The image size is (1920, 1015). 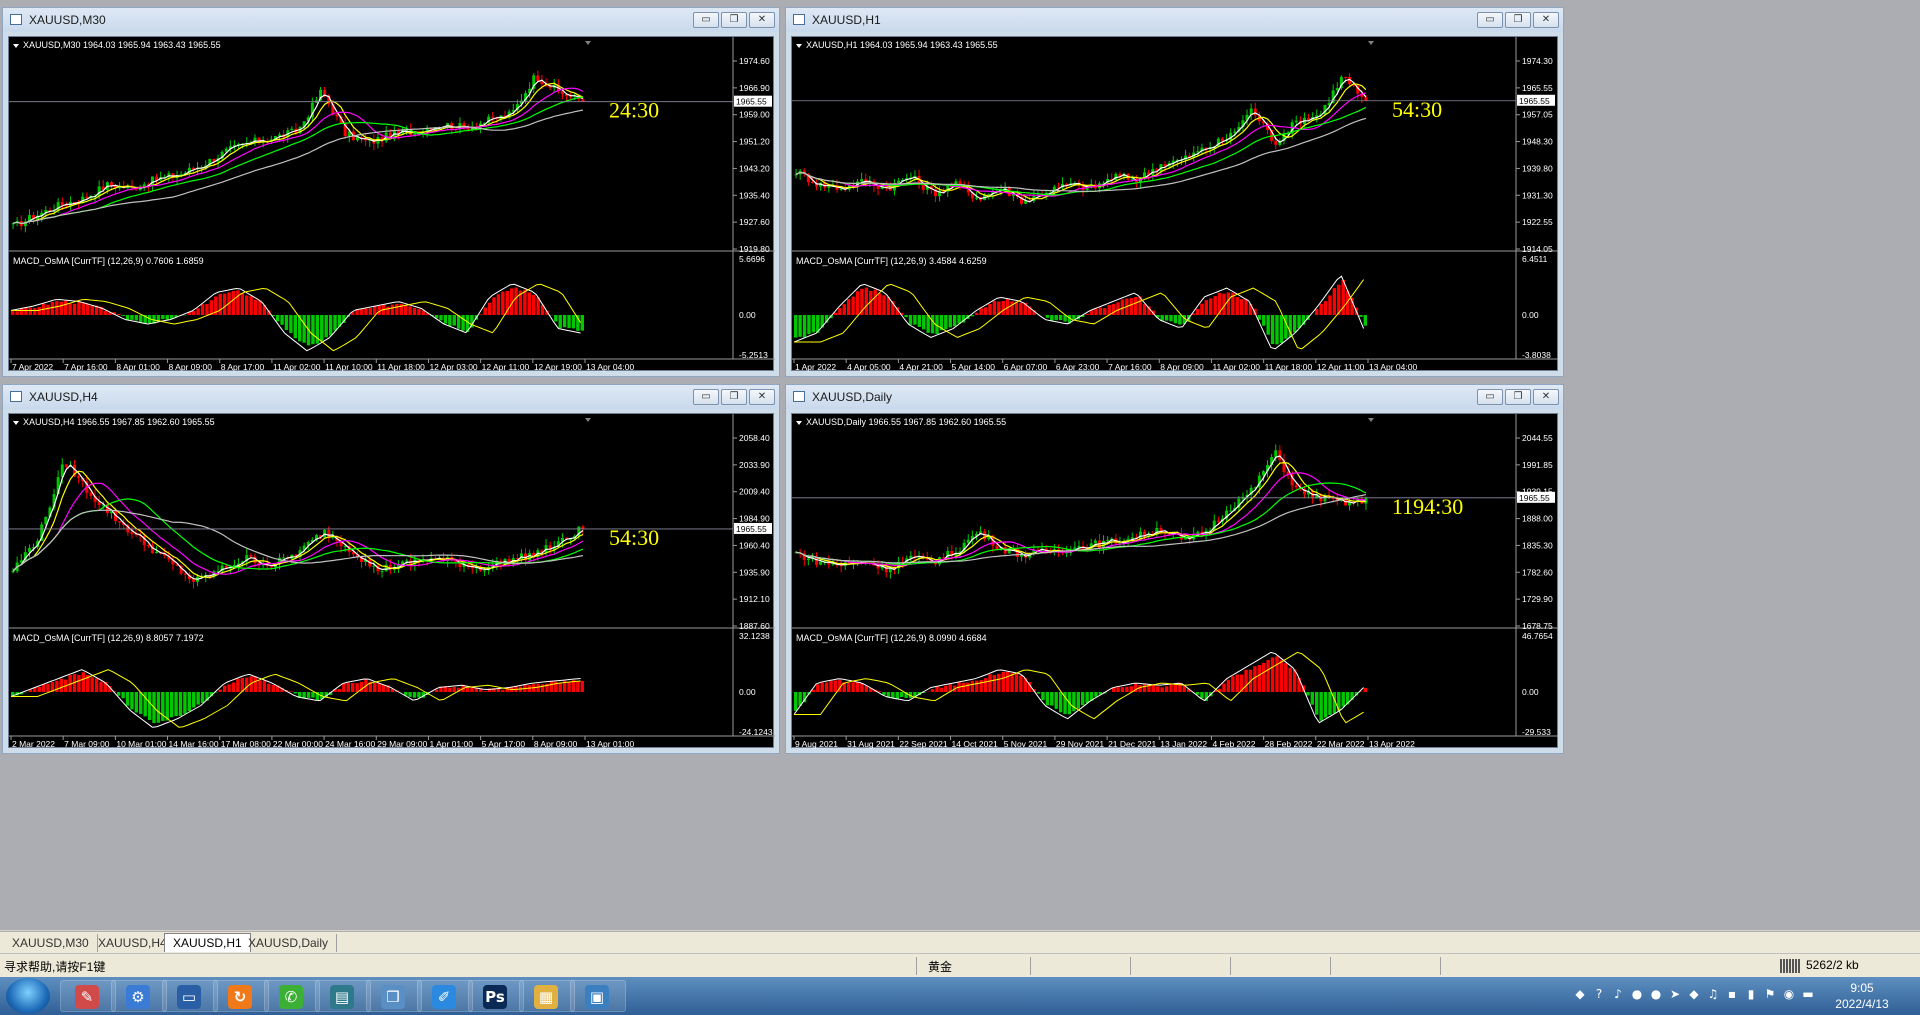 I want to click on network-icon: ▪, so click(x=1732, y=994).